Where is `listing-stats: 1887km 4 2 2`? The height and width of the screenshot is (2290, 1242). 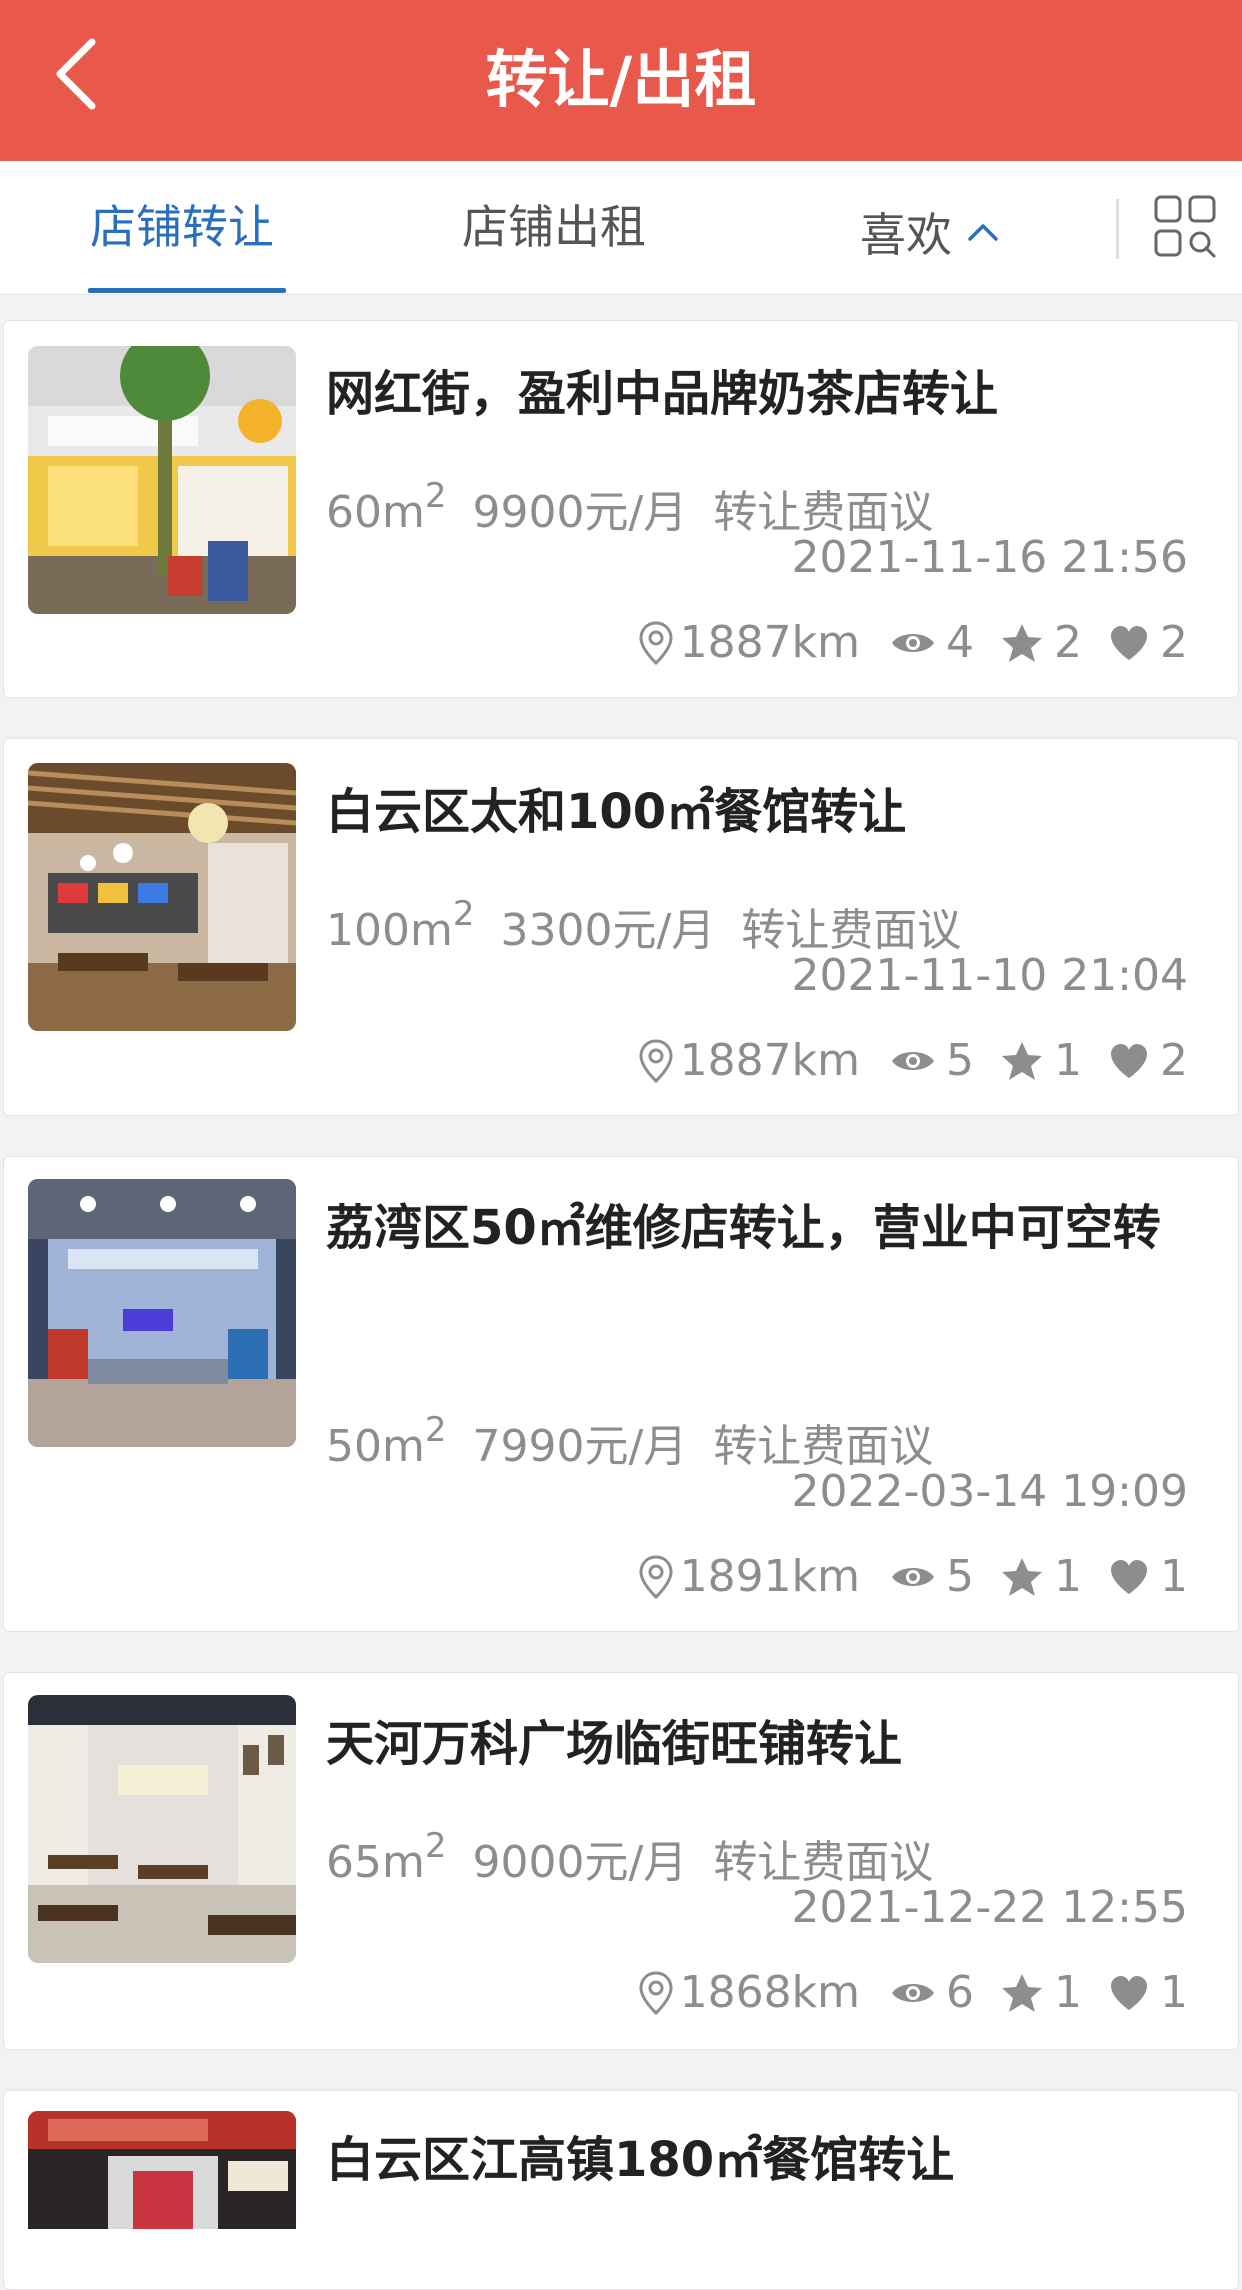
listing-stats: 1887km 4 2 2 is located at coordinates (912, 643).